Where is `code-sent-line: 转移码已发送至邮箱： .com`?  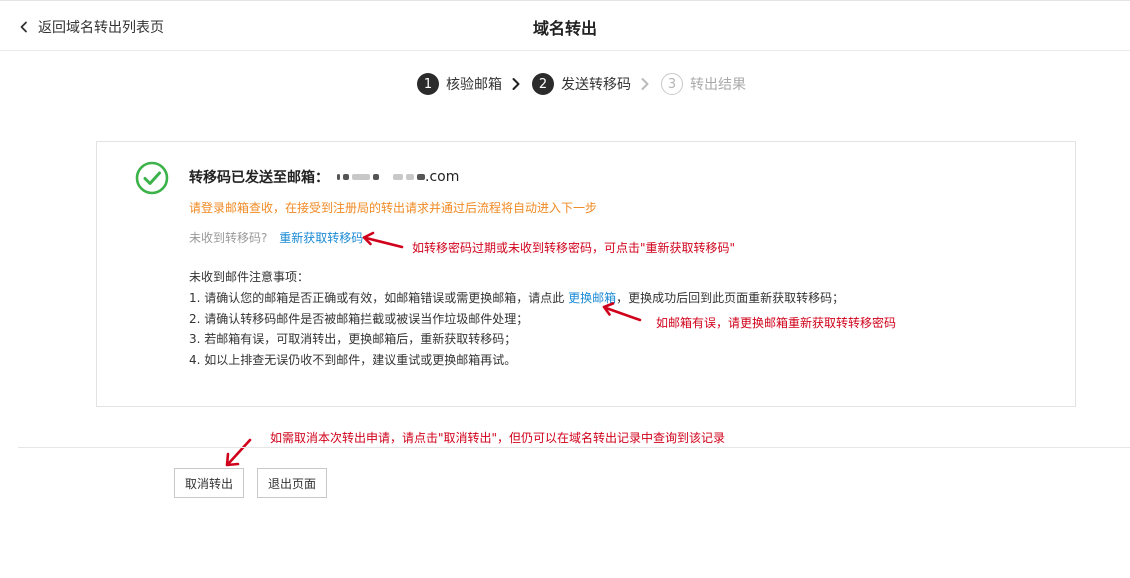
code-sent-line: 转移码已发送至邮箱： .com is located at coordinates (324, 177).